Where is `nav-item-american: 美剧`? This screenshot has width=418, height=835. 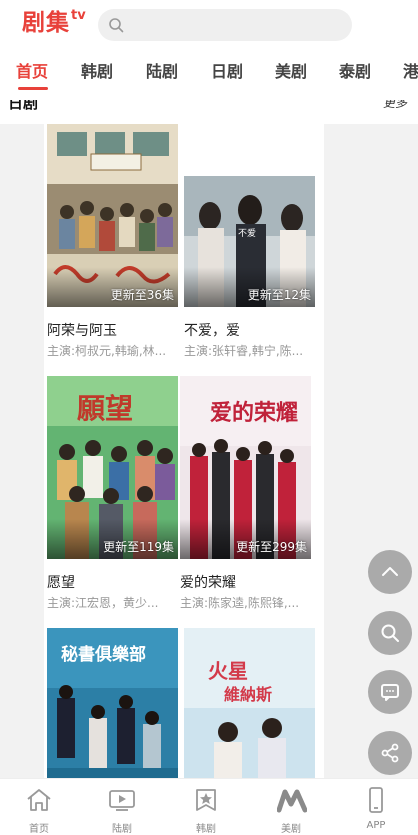
nav-item-american: 美剧 is located at coordinates (291, 807).